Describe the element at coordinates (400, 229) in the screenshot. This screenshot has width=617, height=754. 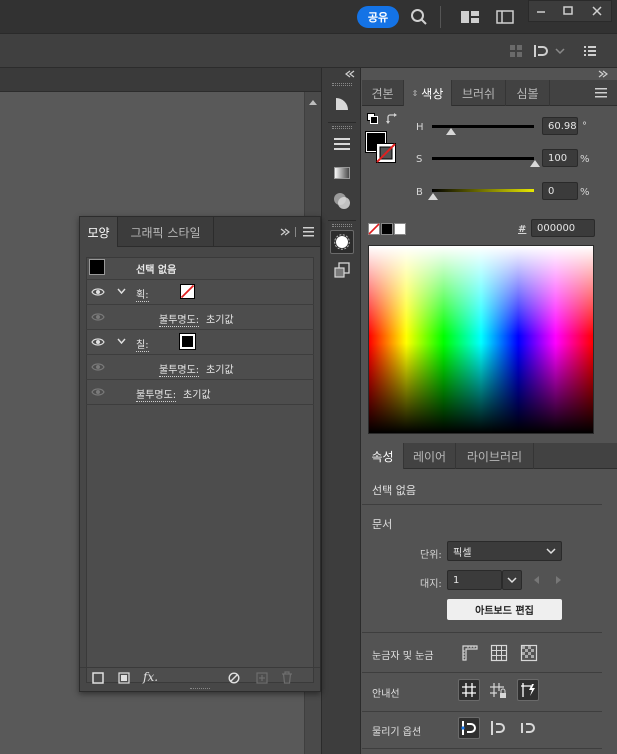
I see `white-swatch` at that location.